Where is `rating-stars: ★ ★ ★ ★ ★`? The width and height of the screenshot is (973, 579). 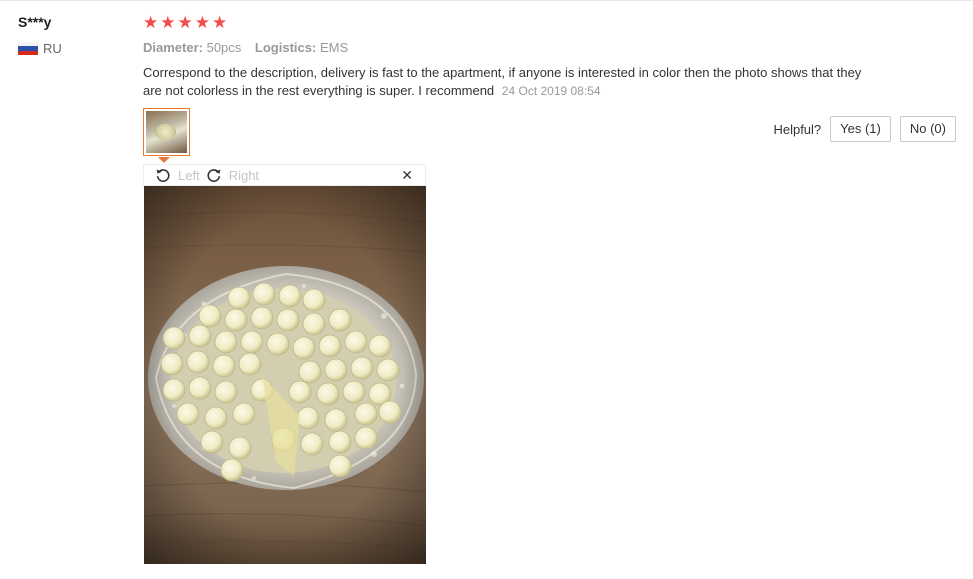 rating-stars: ★ ★ ★ ★ ★ is located at coordinates (185, 23).